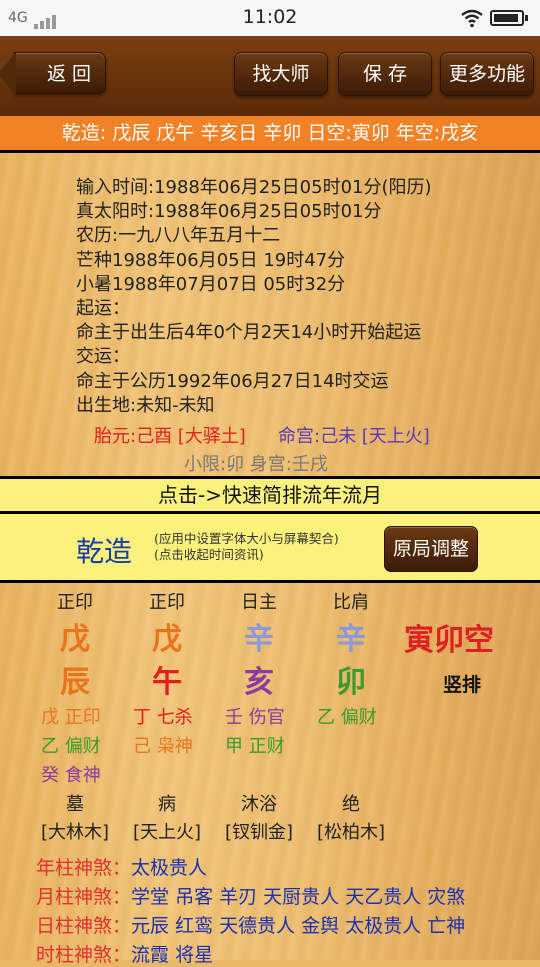  Describe the element at coordinates (385, 74) in the screenshot. I see `save-button: 保 存` at that location.